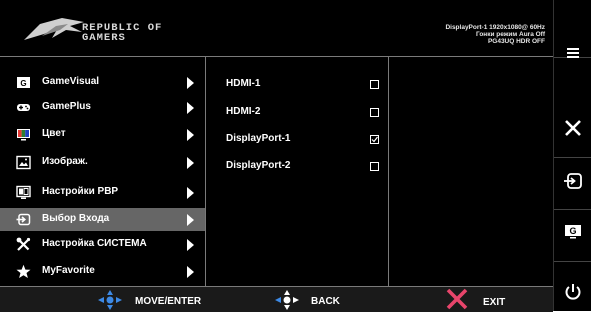 The width and height of the screenshot is (591, 312). What do you see at coordinates (573, 53) in the screenshot?
I see `hamburger-icon` at bounding box center [573, 53].